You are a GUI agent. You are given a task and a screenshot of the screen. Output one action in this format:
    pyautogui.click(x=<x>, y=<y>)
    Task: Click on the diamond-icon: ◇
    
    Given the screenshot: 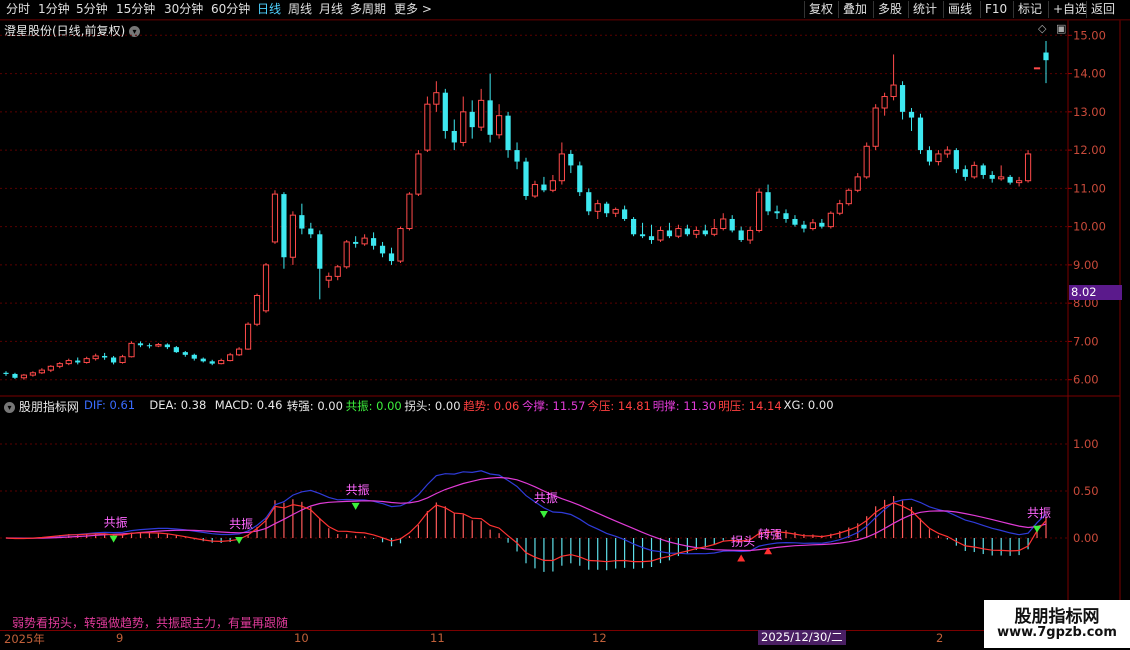 What is the action you would take?
    pyautogui.click(x=1042, y=28)
    